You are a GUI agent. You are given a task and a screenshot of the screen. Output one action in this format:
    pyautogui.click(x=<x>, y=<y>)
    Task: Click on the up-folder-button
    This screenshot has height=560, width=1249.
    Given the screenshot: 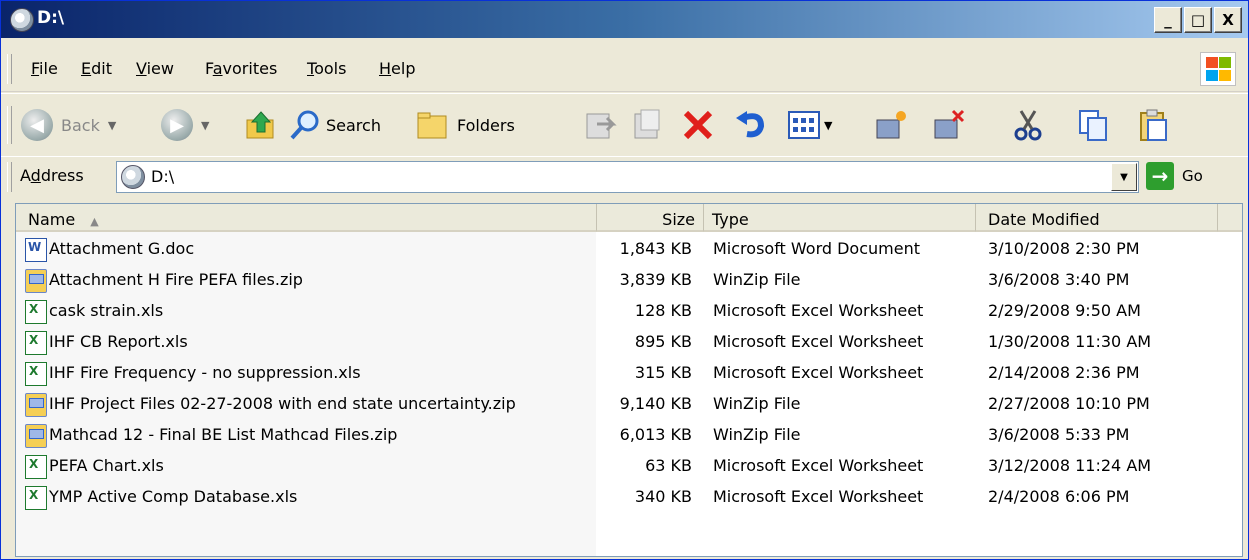 What is the action you would take?
    pyautogui.click(x=261, y=125)
    